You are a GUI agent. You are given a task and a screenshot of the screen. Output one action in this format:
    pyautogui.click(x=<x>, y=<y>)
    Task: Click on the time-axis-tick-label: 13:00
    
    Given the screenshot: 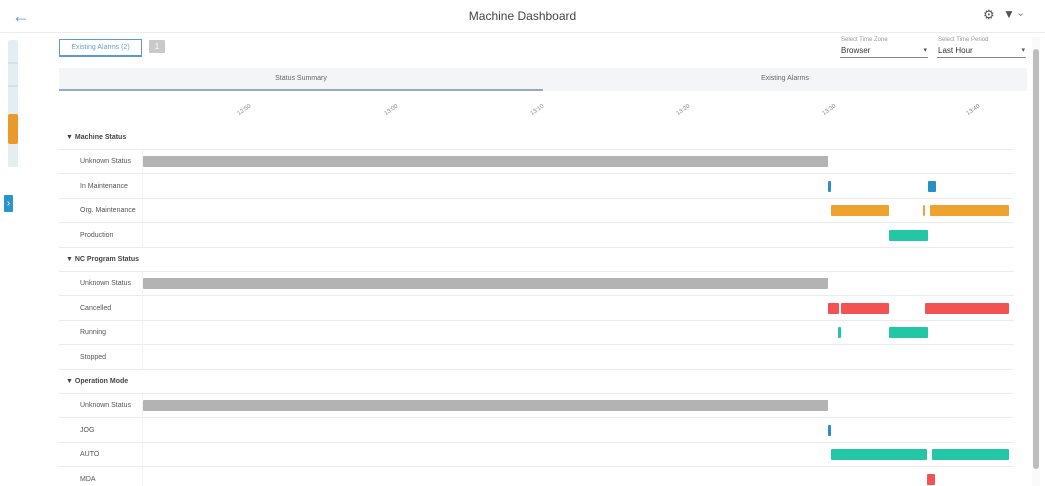 What is the action you would take?
    pyautogui.click(x=391, y=110)
    